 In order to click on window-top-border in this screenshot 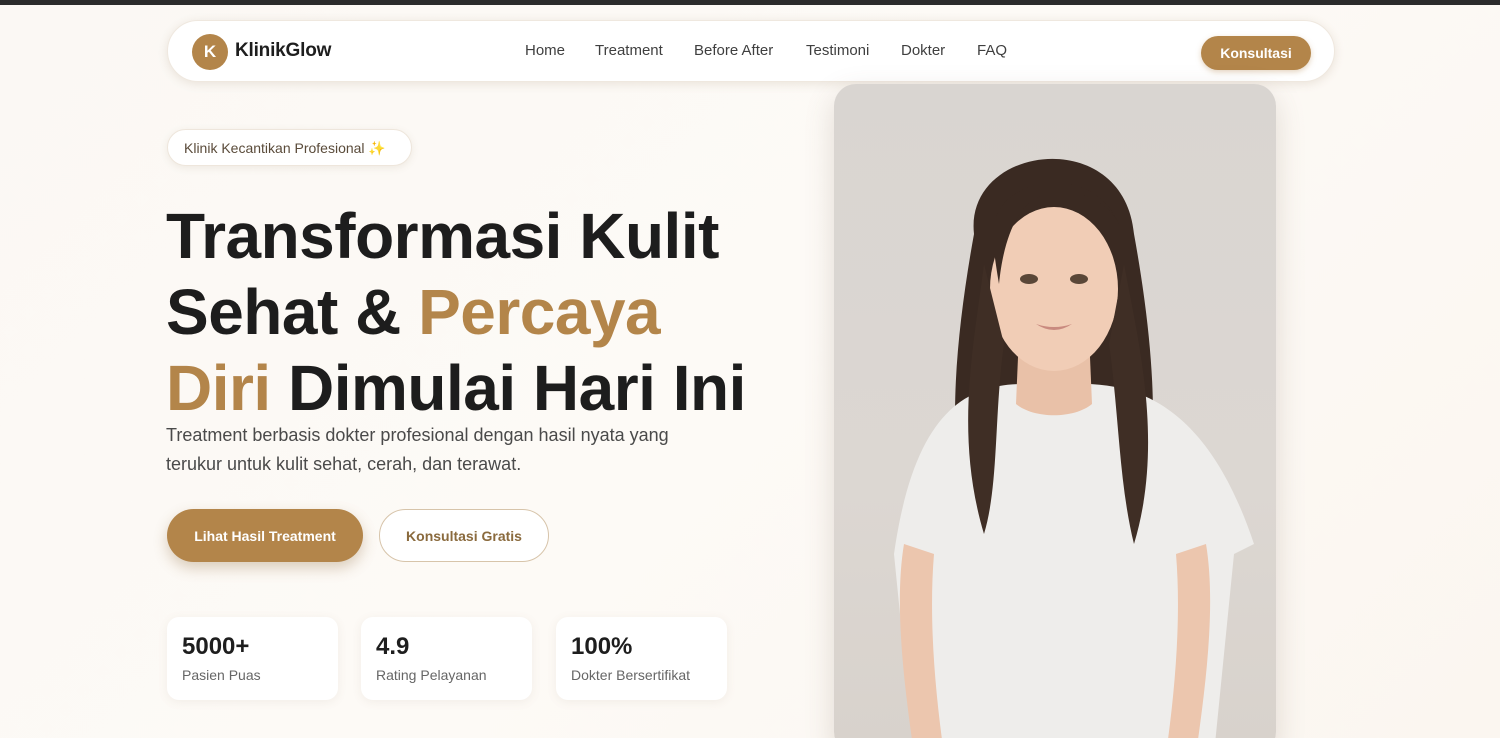, I will do `click(750, 2)`.